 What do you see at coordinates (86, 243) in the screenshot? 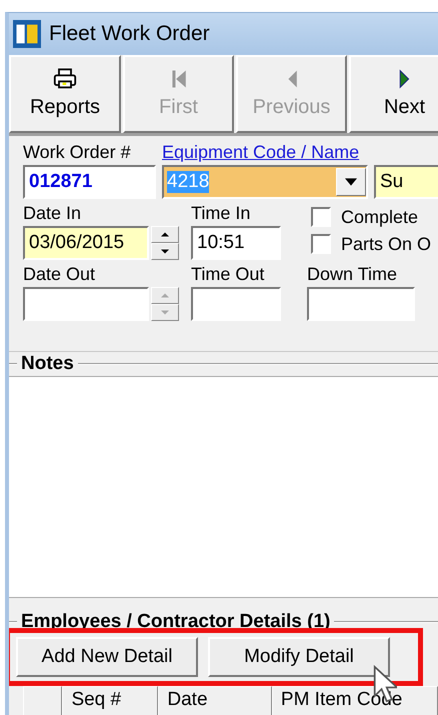
I see `date-in-field: 03/06/2015` at bounding box center [86, 243].